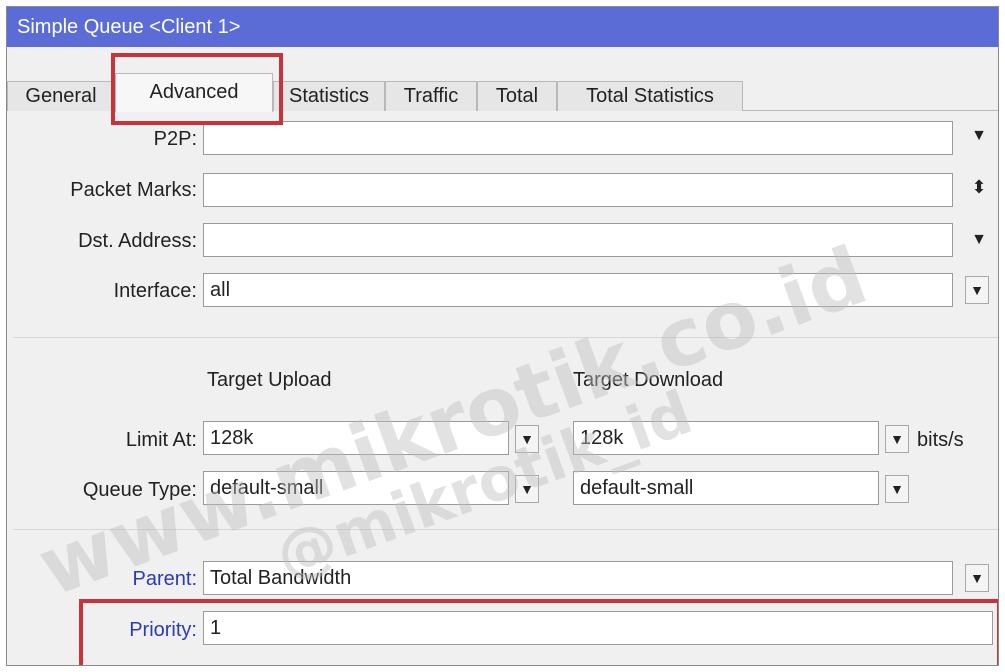 The width and height of the screenshot is (1005, 672). What do you see at coordinates (102, 630) in the screenshot?
I see `priority-label: Priority:` at bounding box center [102, 630].